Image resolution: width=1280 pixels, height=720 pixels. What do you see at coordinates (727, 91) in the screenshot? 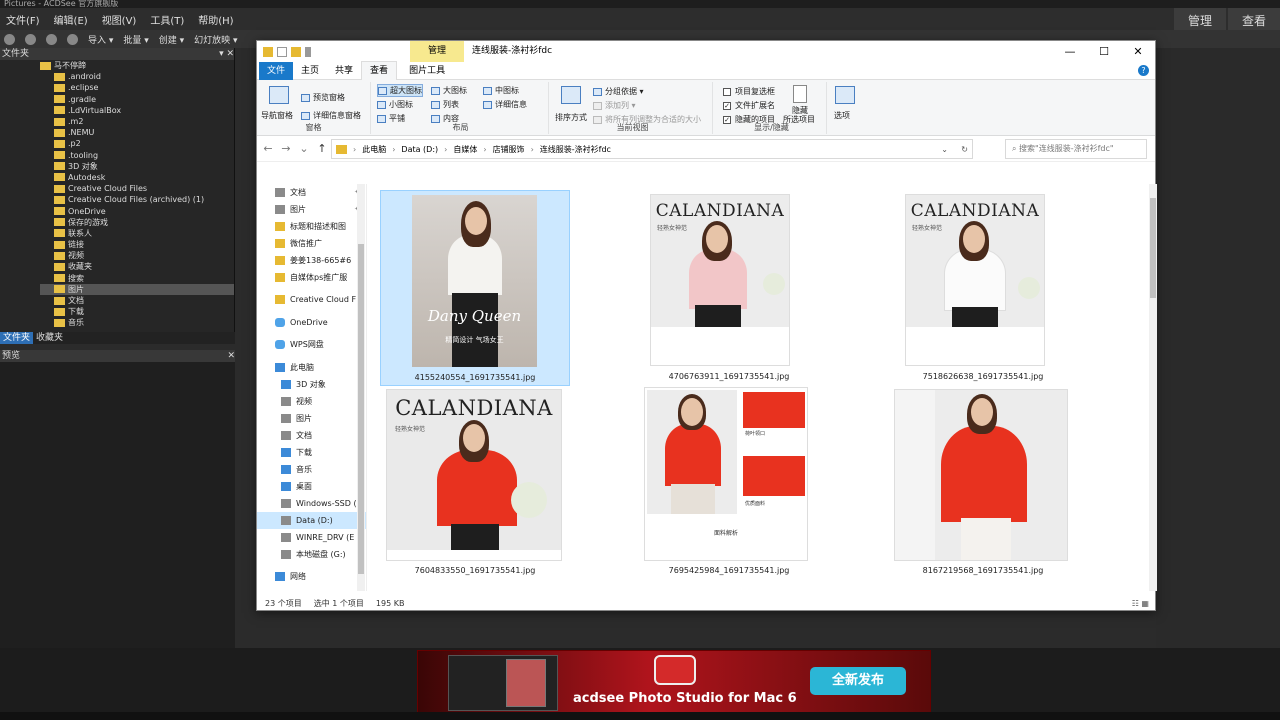
I see `item-checkboxes-checkbox` at bounding box center [727, 91].